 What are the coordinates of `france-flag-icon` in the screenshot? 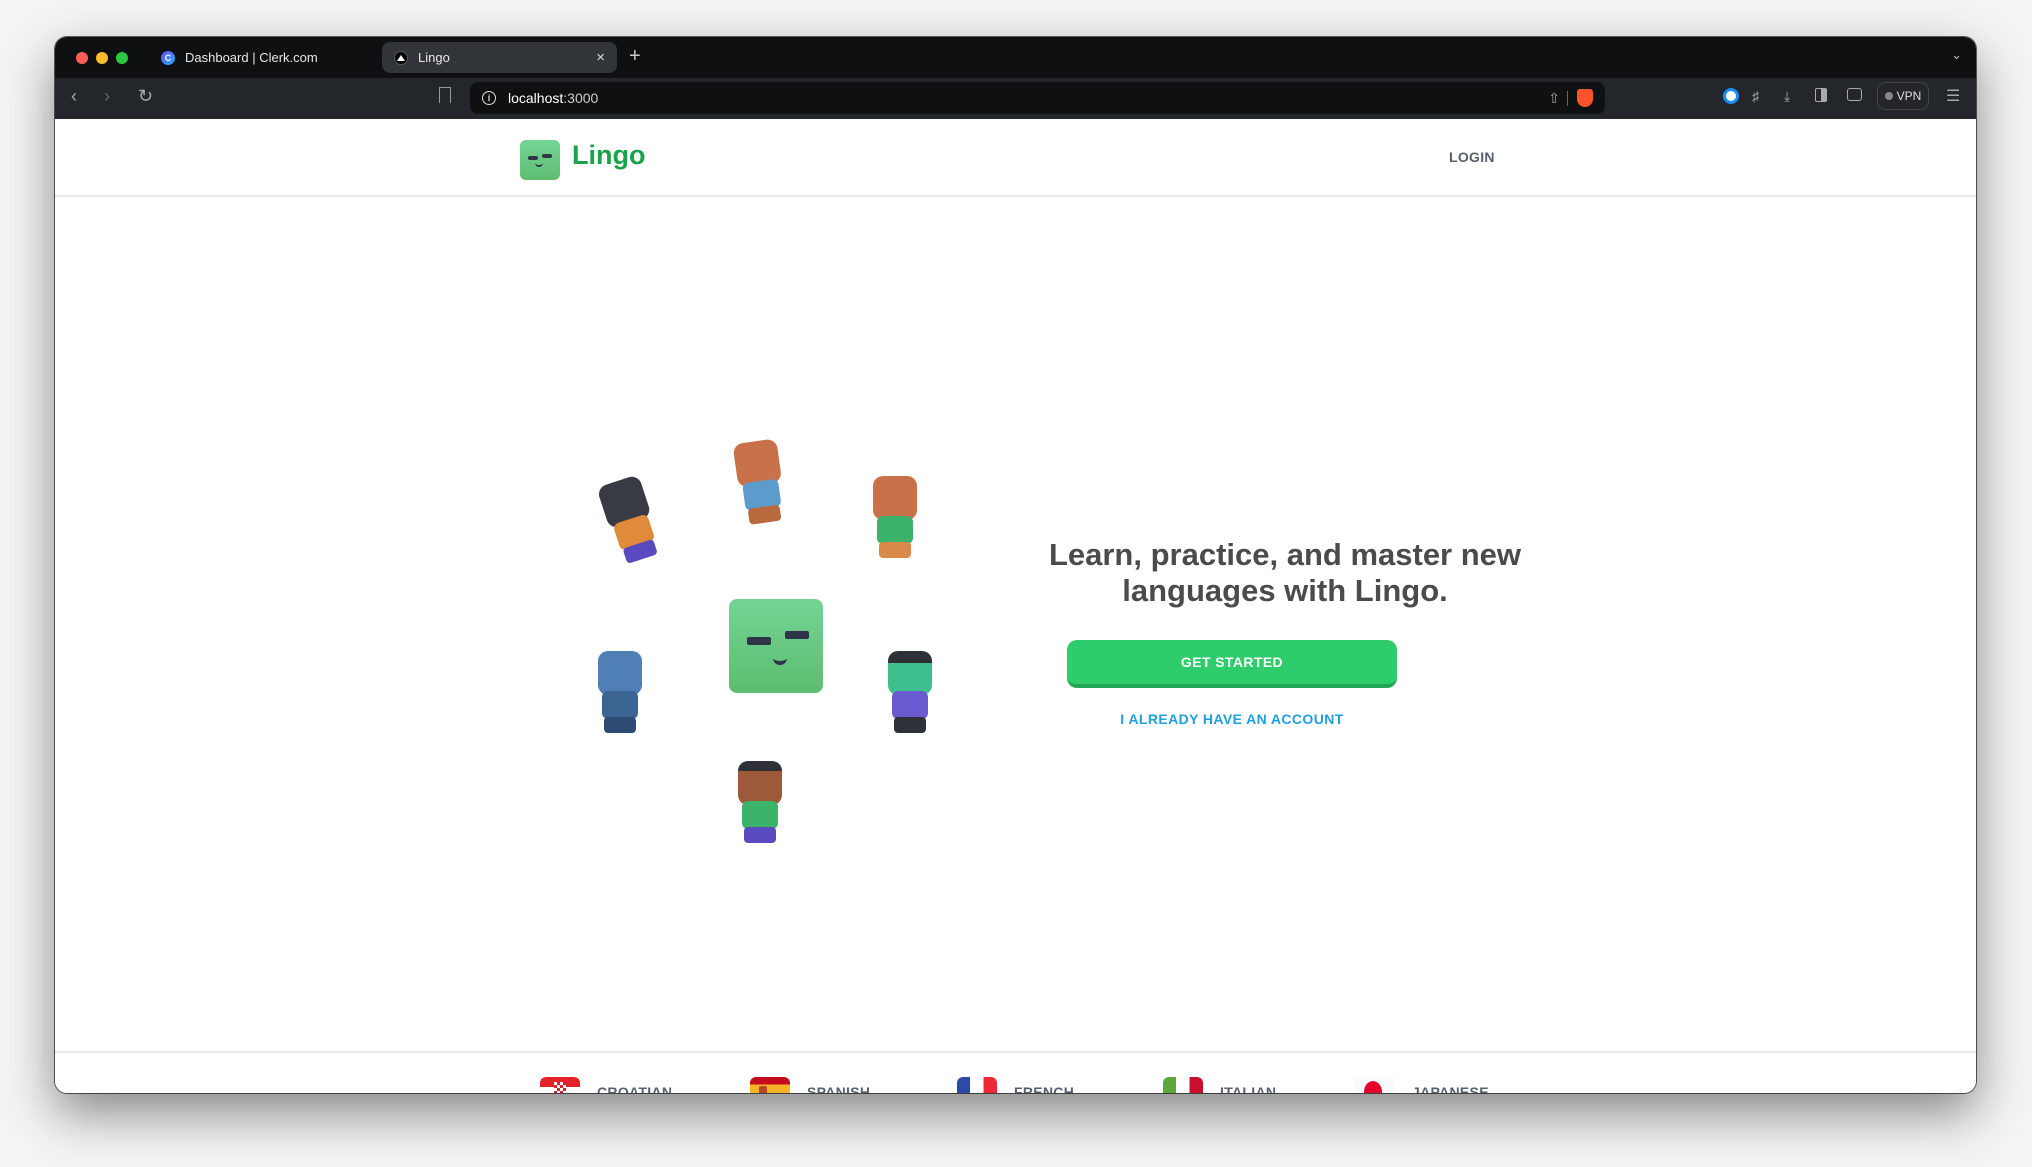 It's located at (977, 1085).